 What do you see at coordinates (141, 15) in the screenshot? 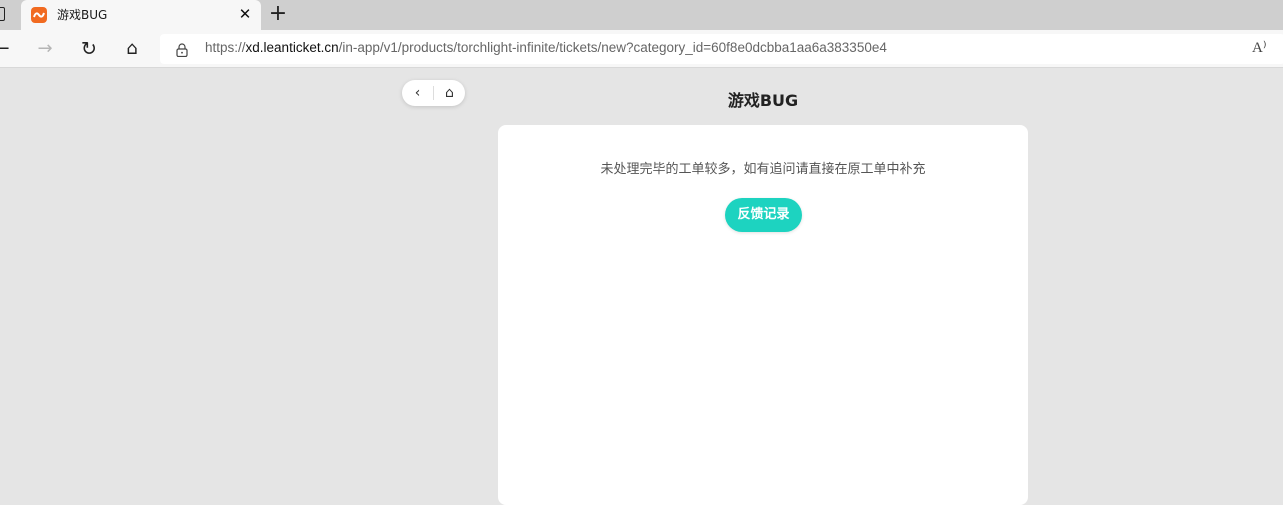
I see `browser-tab: 游戏BUG ✕` at bounding box center [141, 15].